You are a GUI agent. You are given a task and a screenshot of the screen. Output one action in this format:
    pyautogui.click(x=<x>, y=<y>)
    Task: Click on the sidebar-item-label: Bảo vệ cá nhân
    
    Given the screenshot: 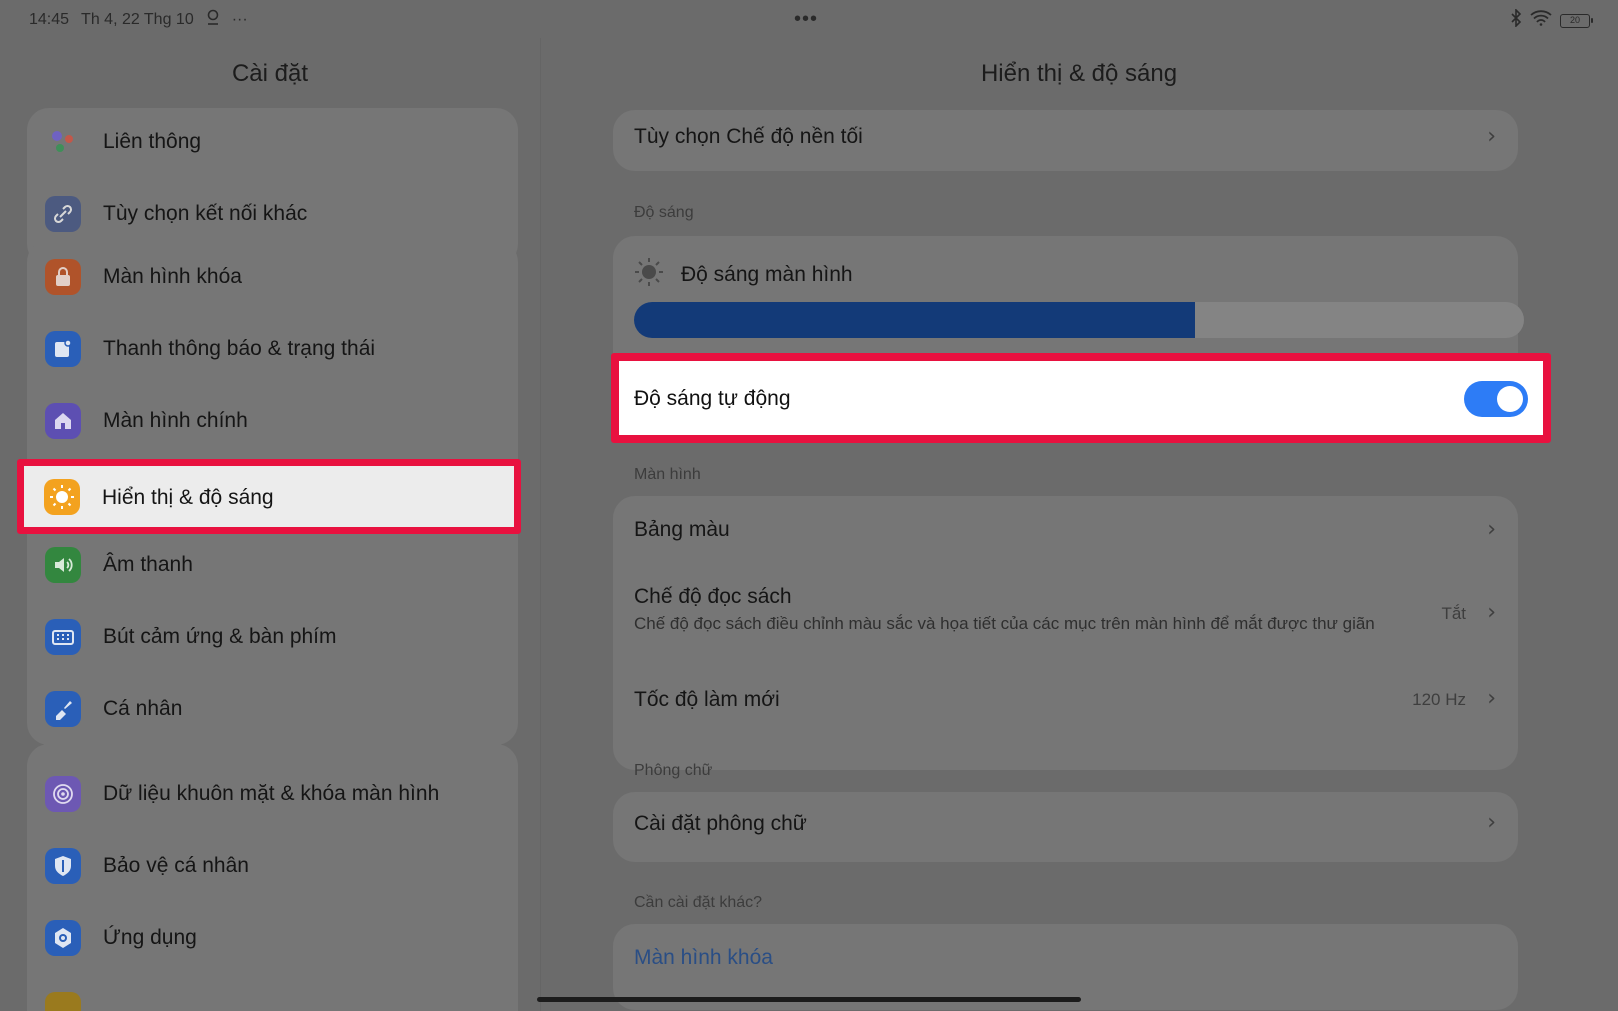 What is the action you would take?
    pyautogui.click(x=176, y=865)
    